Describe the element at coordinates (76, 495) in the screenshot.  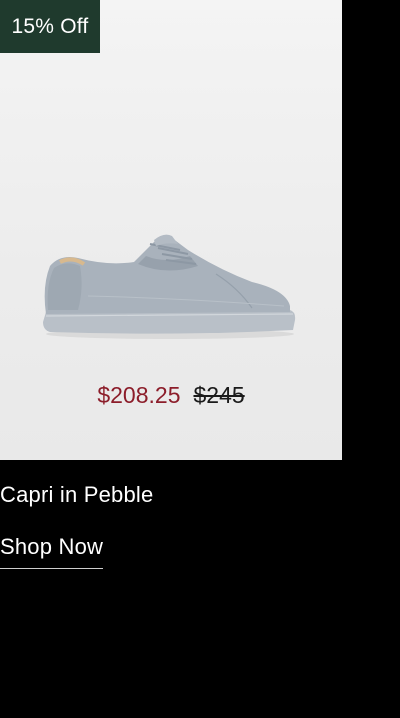
I see `product-name: Capri in Pebble` at that location.